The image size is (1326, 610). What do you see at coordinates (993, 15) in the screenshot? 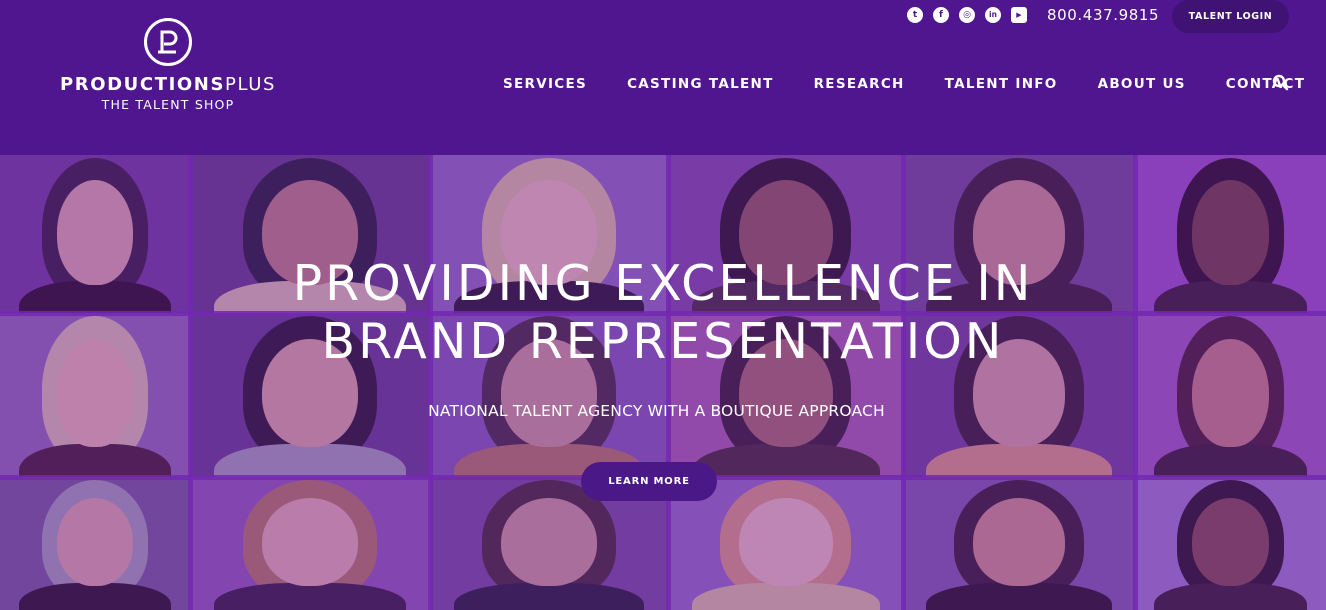
I see `linkedin-icon: in` at bounding box center [993, 15].